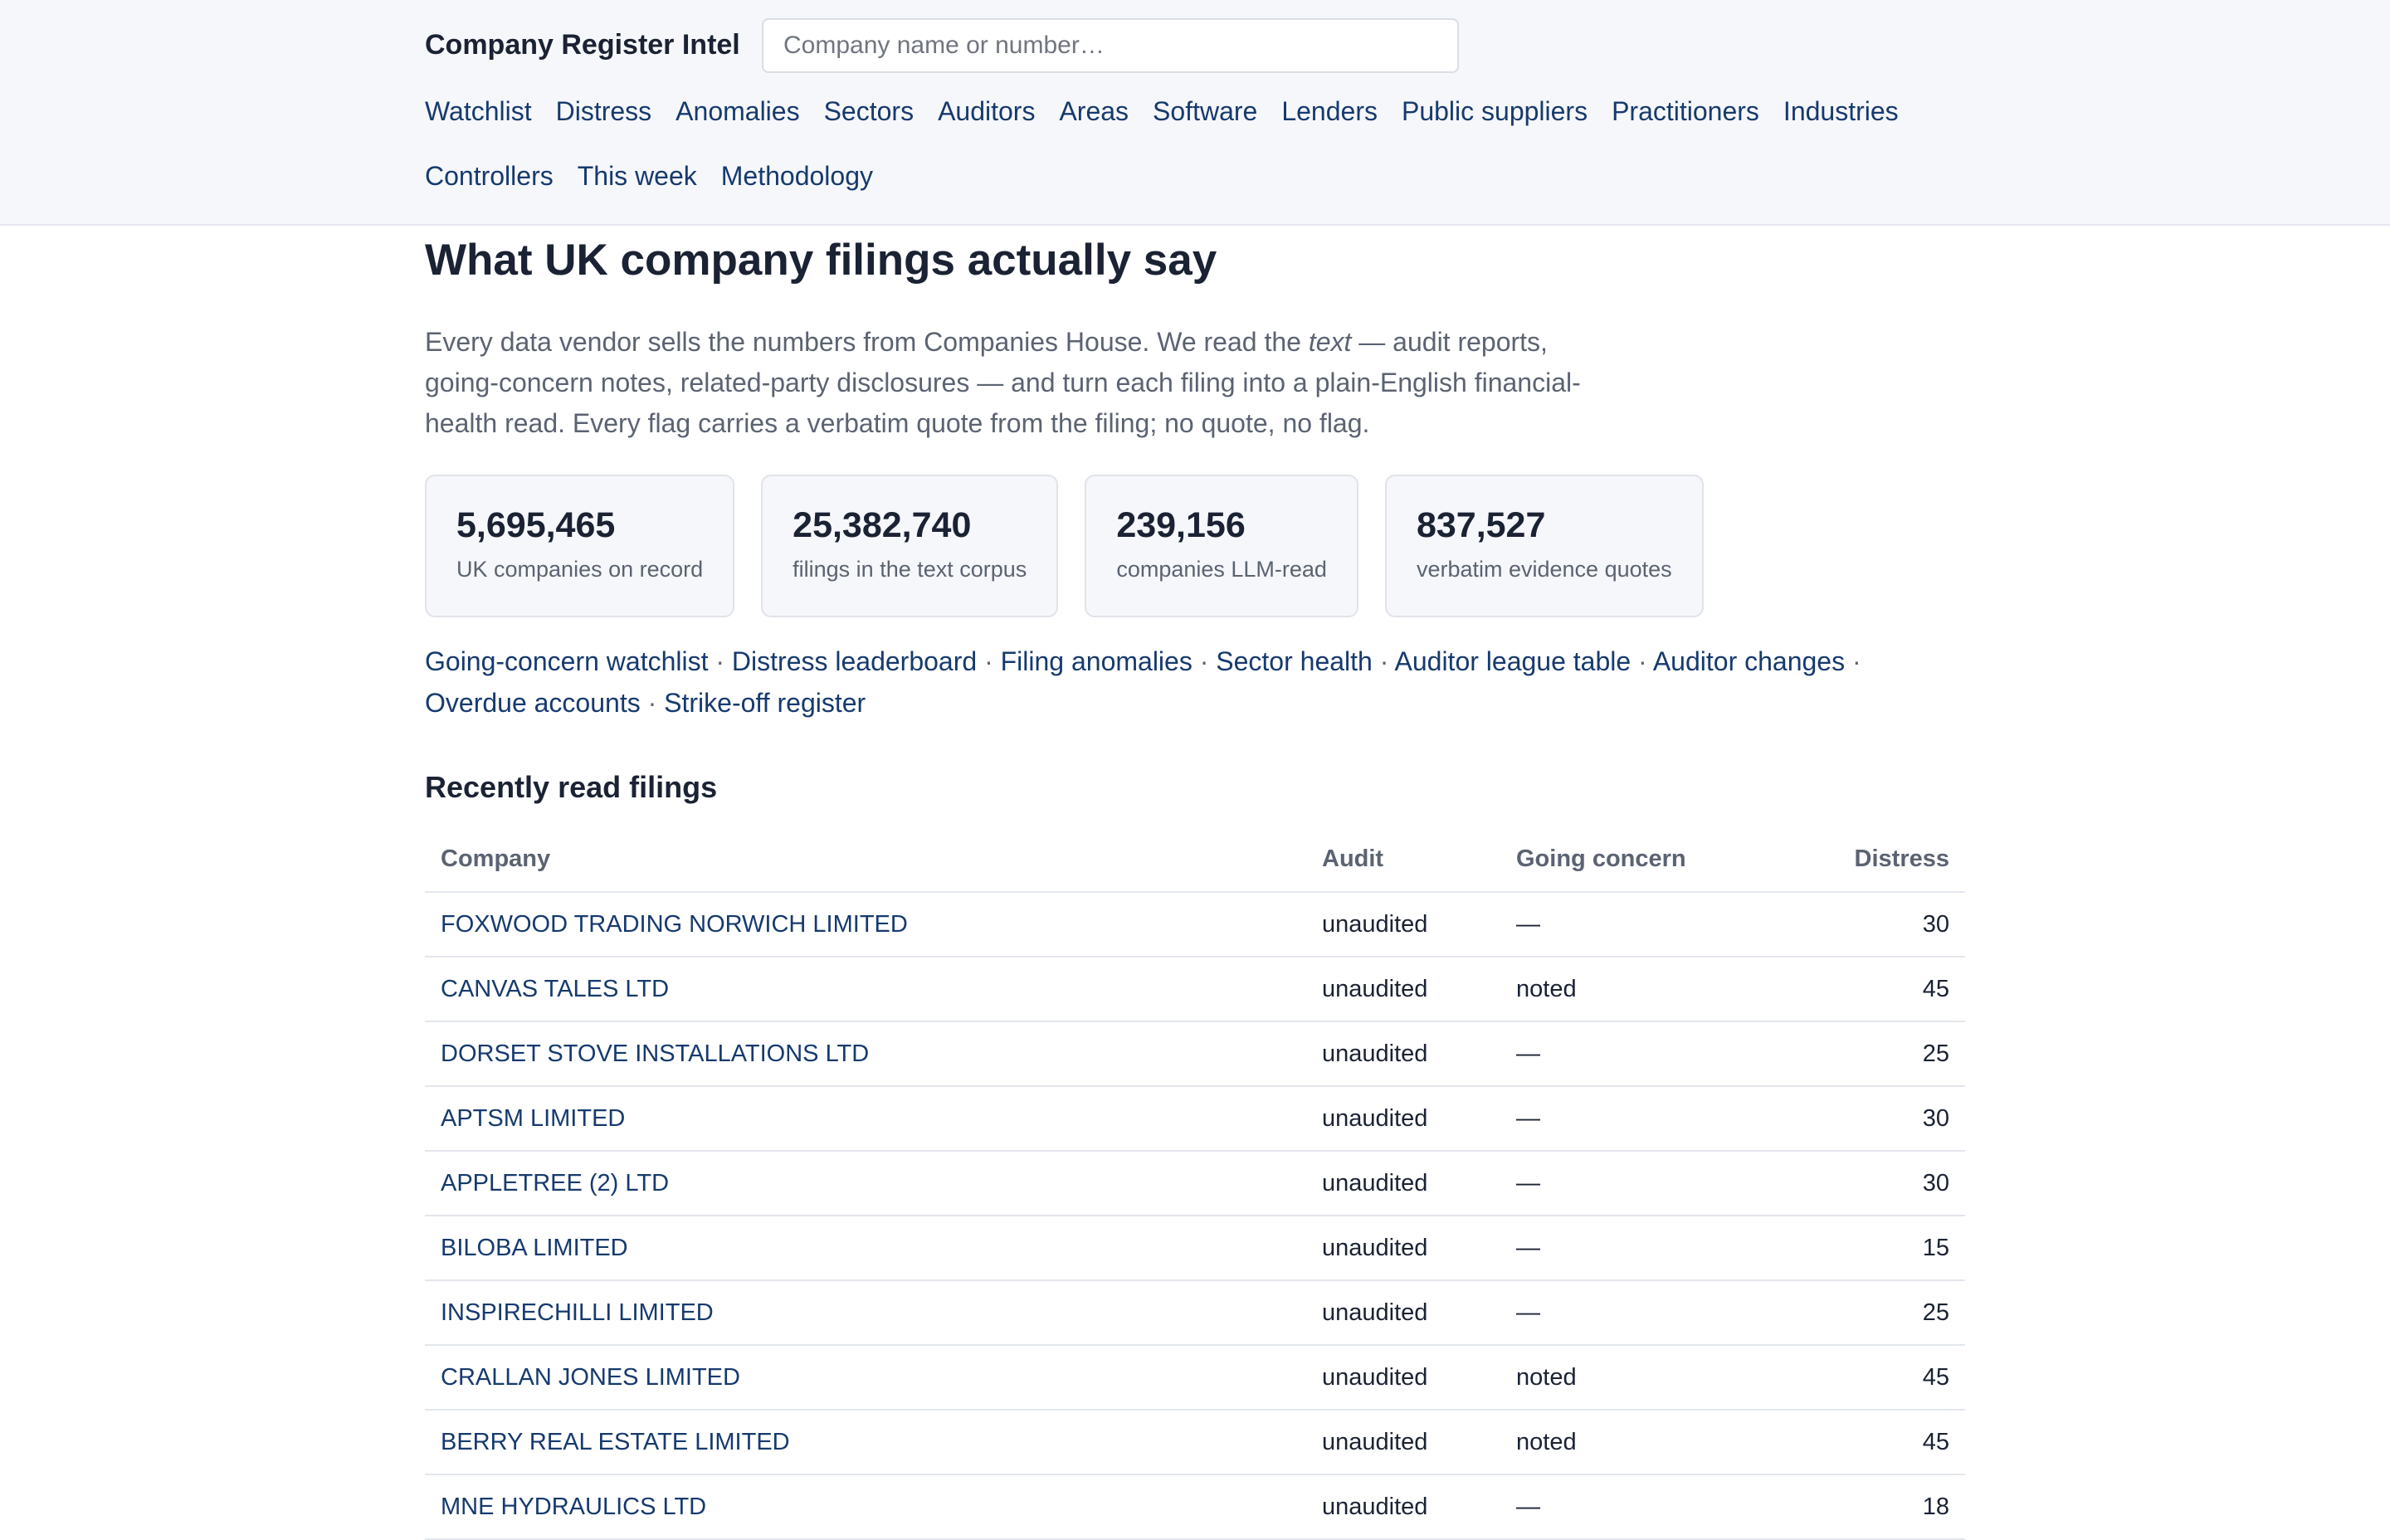 This screenshot has height=1540, width=2390. What do you see at coordinates (1221, 569) in the screenshot?
I see `stat-label: companies LLM-read` at bounding box center [1221, 569].